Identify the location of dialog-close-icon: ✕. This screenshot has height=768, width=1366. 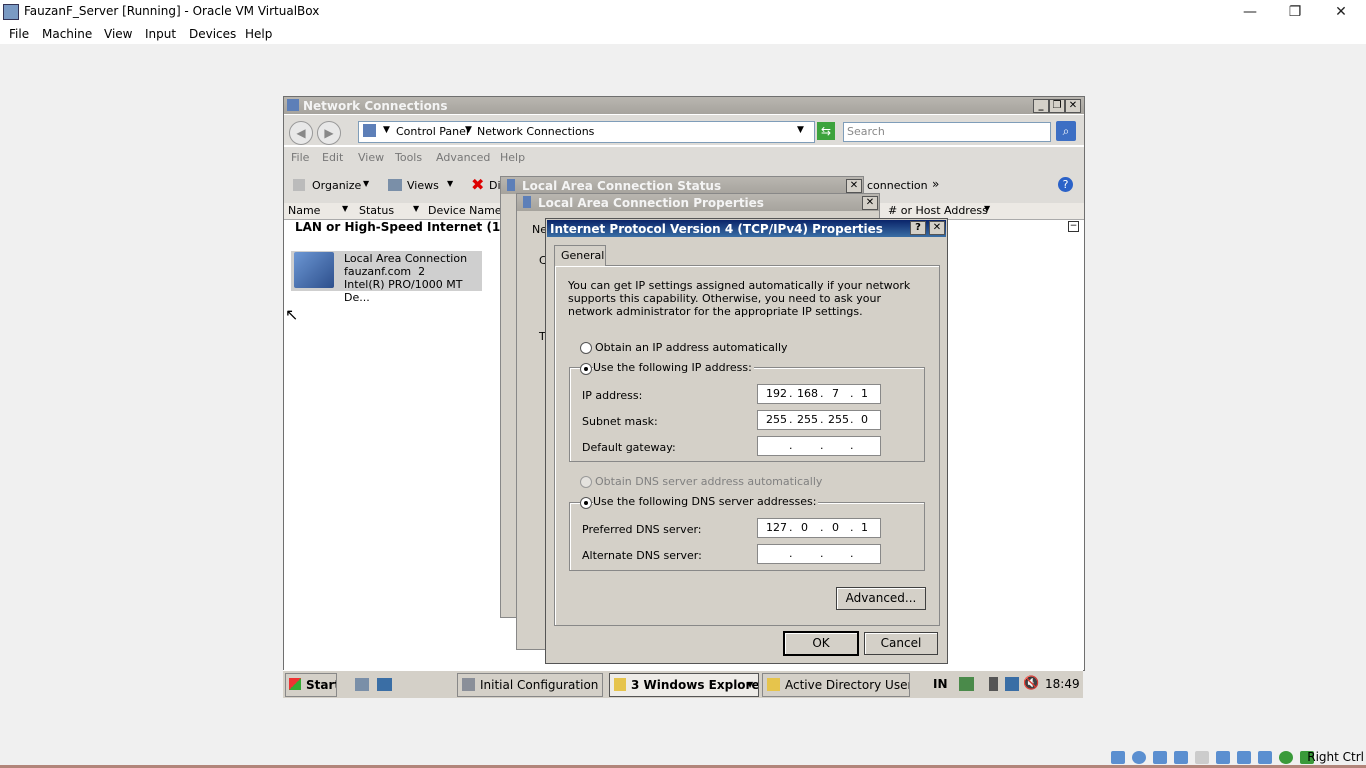
(937, 228).